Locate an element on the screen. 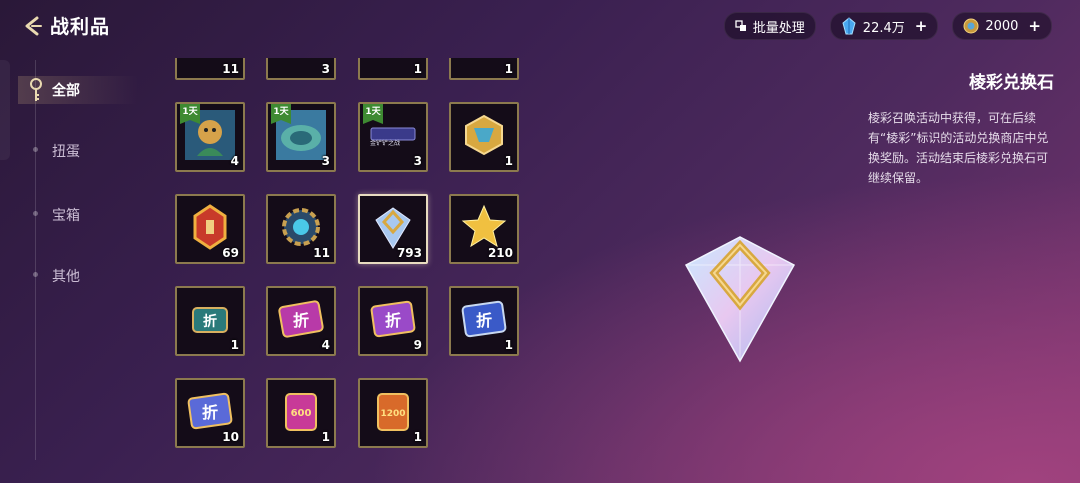  item-cell-emblem: 1 is located at coordinates (484, 137).